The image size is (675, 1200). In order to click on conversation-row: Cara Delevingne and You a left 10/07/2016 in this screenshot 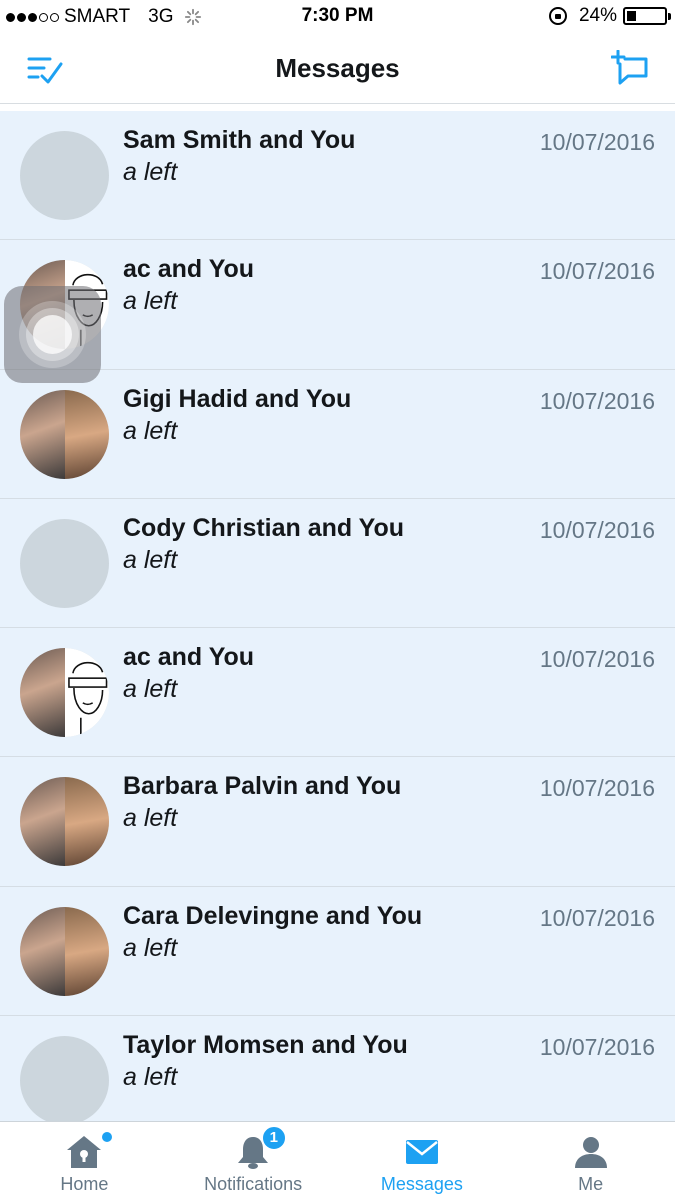, I will do `click(337, 951)`.